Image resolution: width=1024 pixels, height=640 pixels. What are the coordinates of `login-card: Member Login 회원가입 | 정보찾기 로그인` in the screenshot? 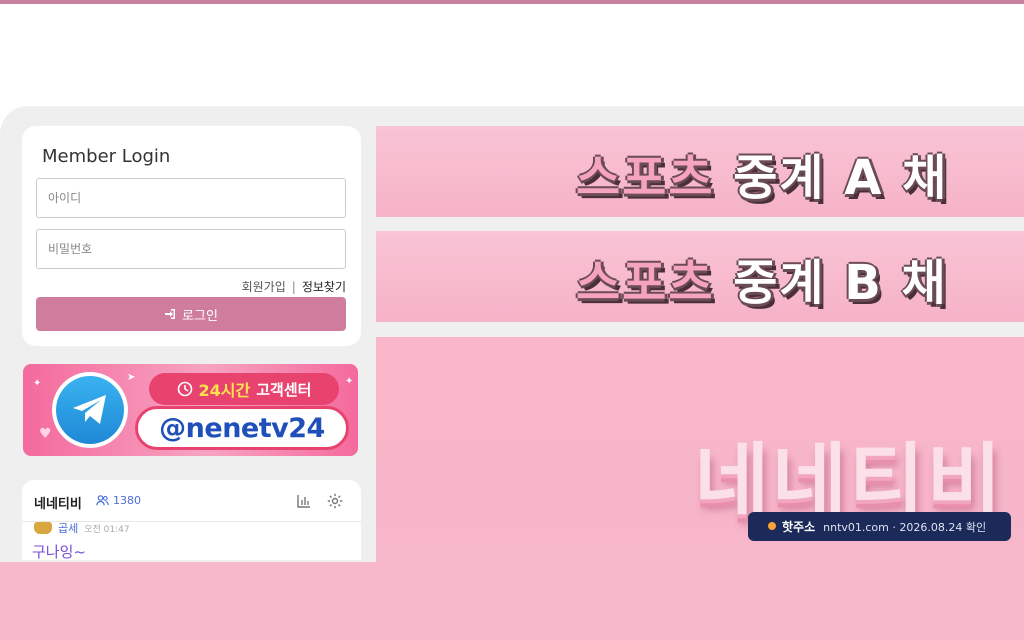 It's located at (191, 236).